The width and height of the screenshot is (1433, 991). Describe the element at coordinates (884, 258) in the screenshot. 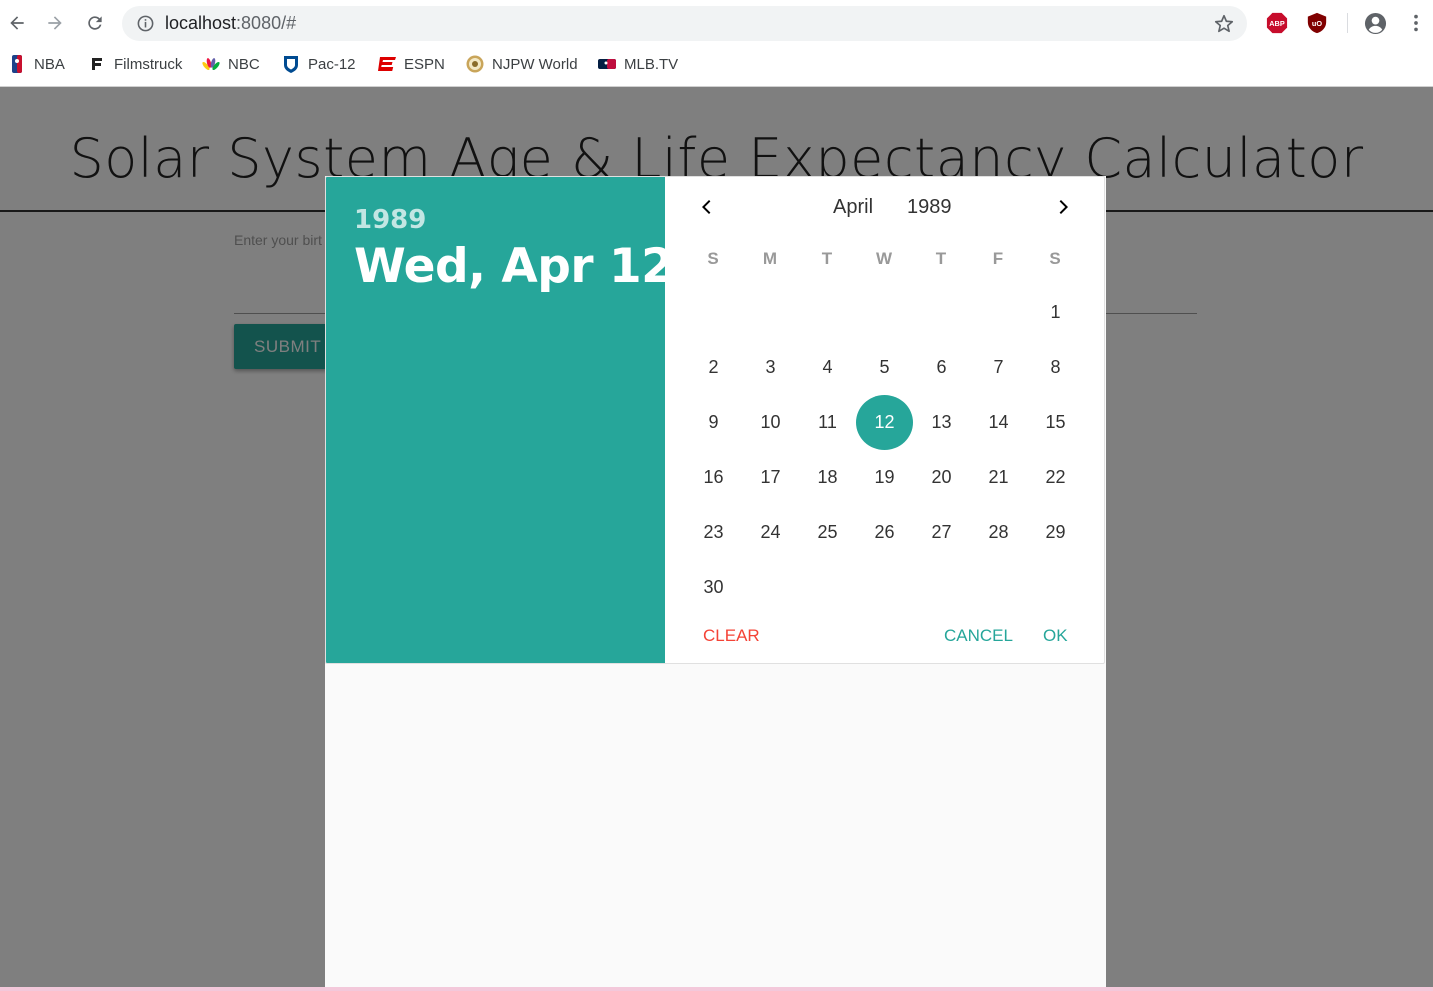

I see `weekday-label: W` at that location.